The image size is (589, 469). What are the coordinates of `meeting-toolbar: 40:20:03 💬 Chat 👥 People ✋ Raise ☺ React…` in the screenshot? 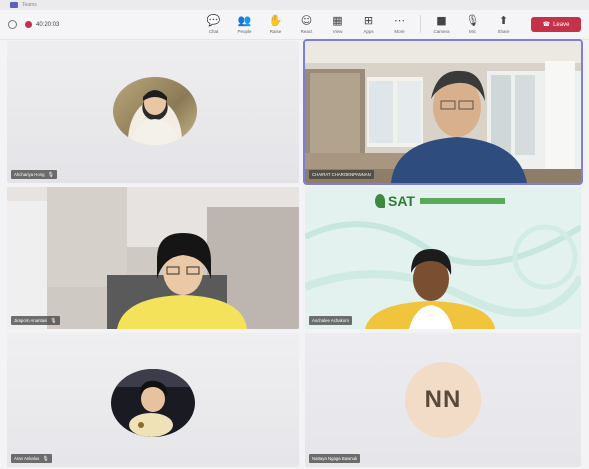 It's located at (294, 25).